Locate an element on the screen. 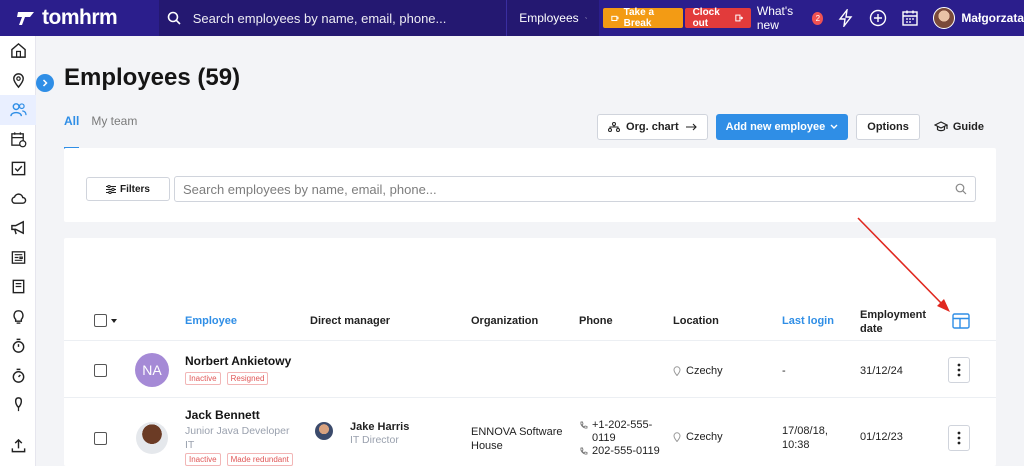 This screenshot has width=1024, height=466. brand-mark-icon is located at coordinates (25, 18).